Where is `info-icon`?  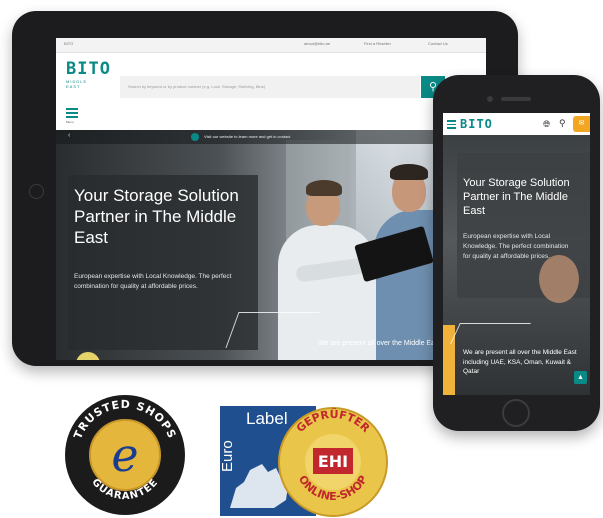 info-icon is located at coordinates (195, 137).